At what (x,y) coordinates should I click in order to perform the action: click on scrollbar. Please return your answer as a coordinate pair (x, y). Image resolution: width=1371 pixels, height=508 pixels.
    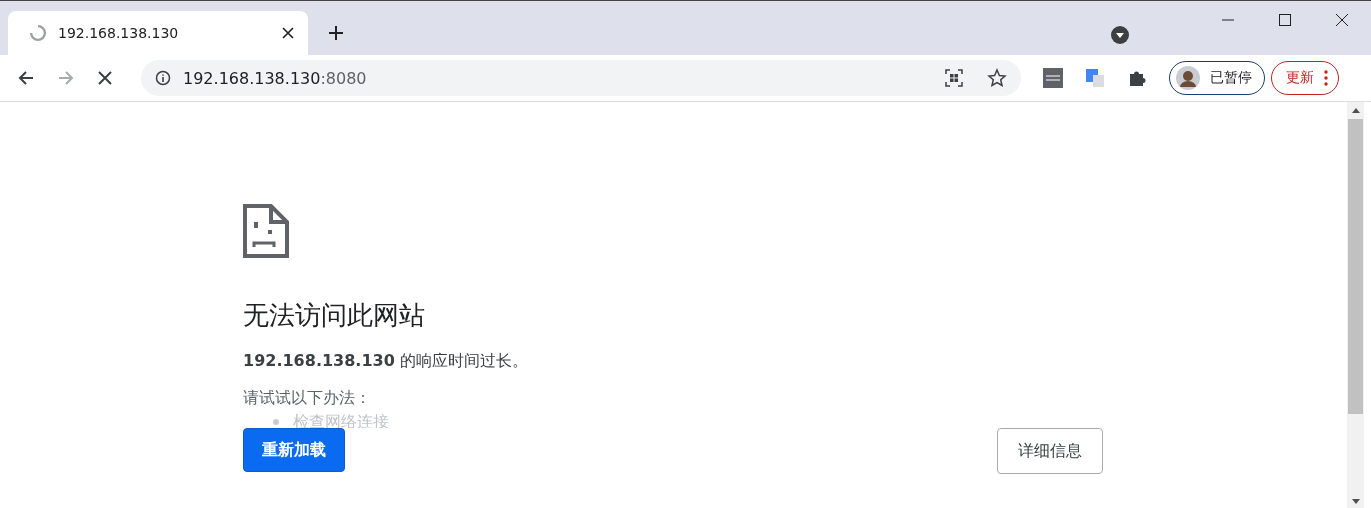
    Looking at the image, I should click on (1355, 305).